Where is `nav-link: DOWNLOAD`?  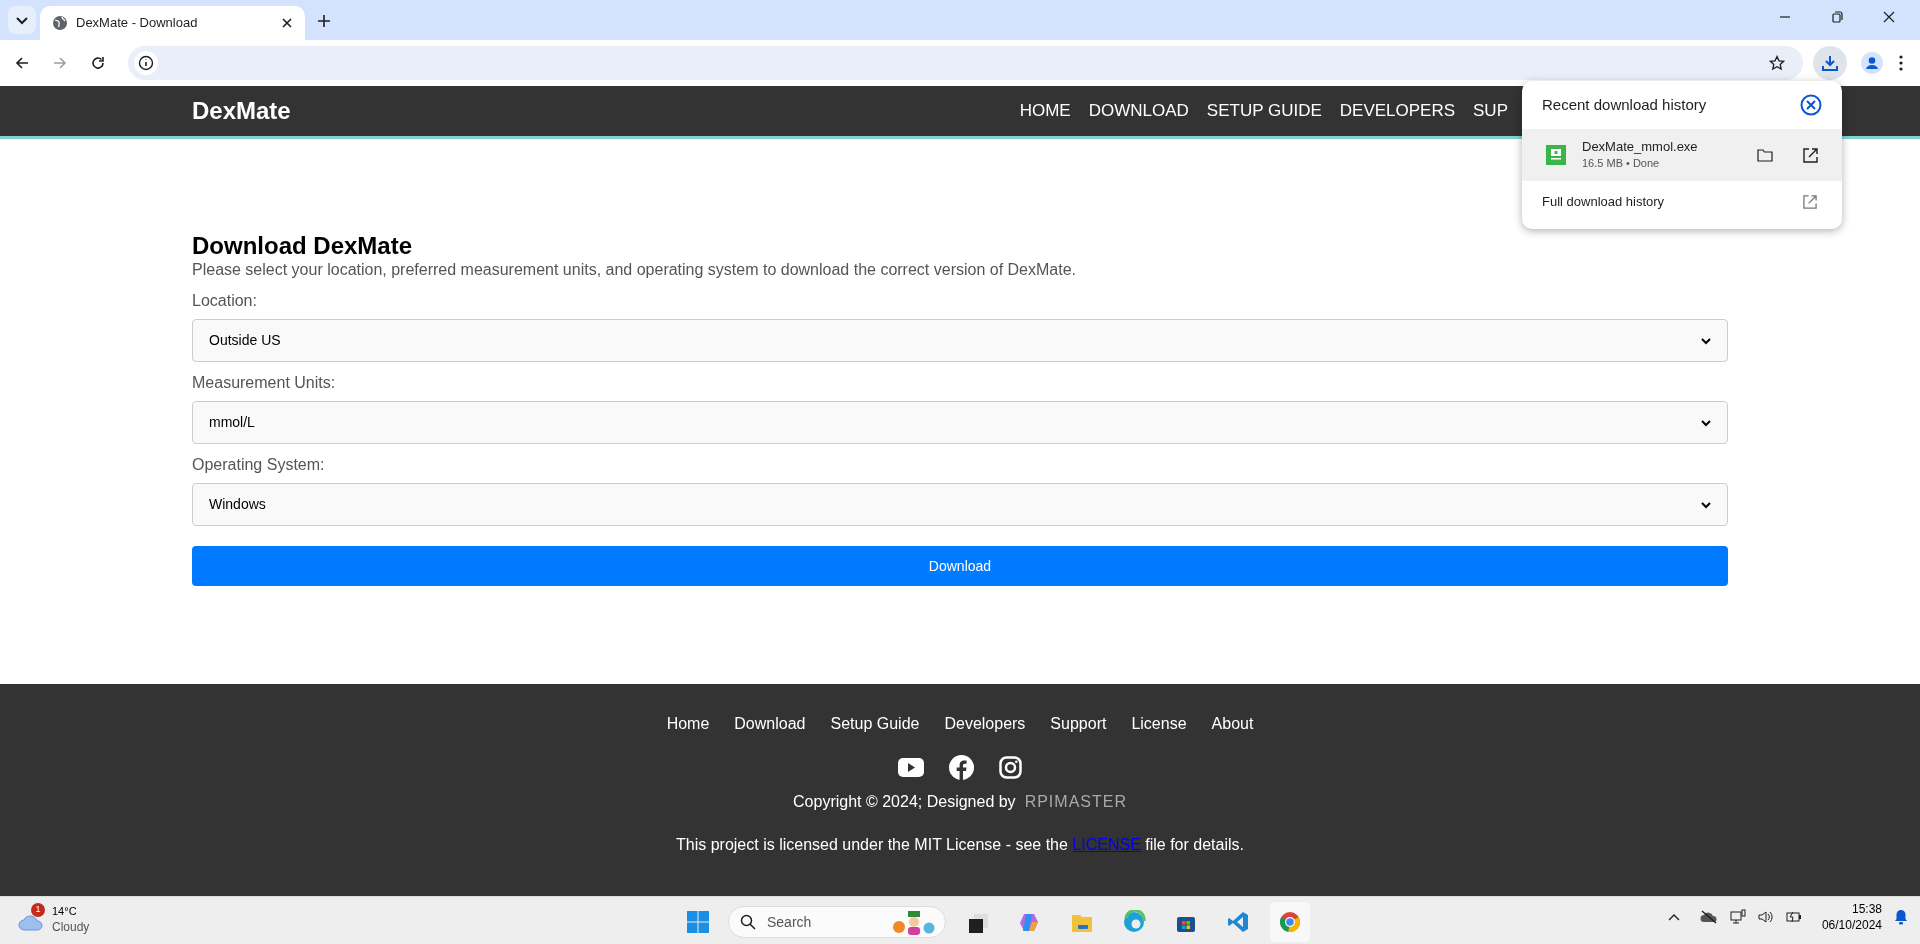
nav-link: DOWNLOAD is located at coordinates (1138, 111).